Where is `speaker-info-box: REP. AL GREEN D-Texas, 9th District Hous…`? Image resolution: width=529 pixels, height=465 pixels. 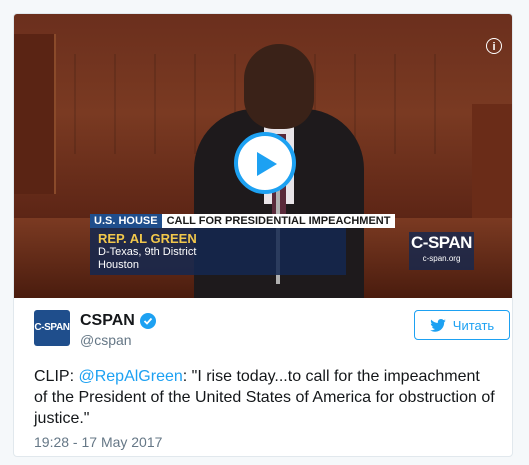
speaker-info-box: REP. AL GREEN D-Texas, 9th District Hous… is located at coordinates (218, 251).